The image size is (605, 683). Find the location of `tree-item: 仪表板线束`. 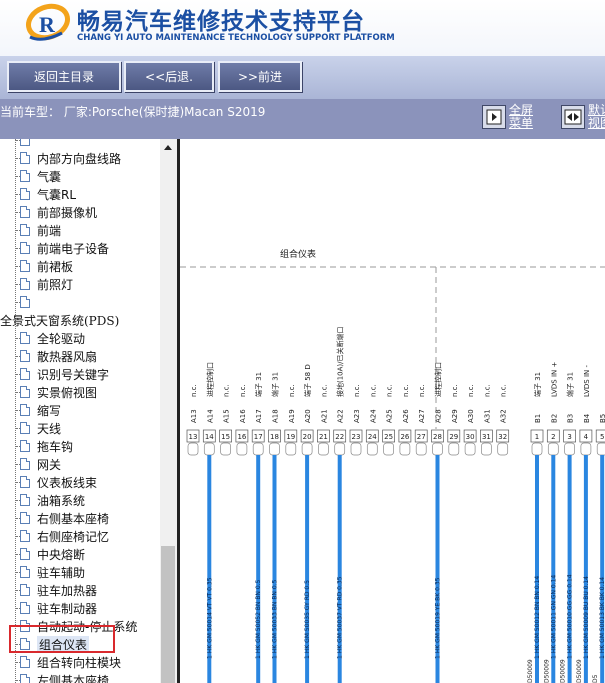

tree-item: 仪表板线束 is located at coordinates (56, 482).